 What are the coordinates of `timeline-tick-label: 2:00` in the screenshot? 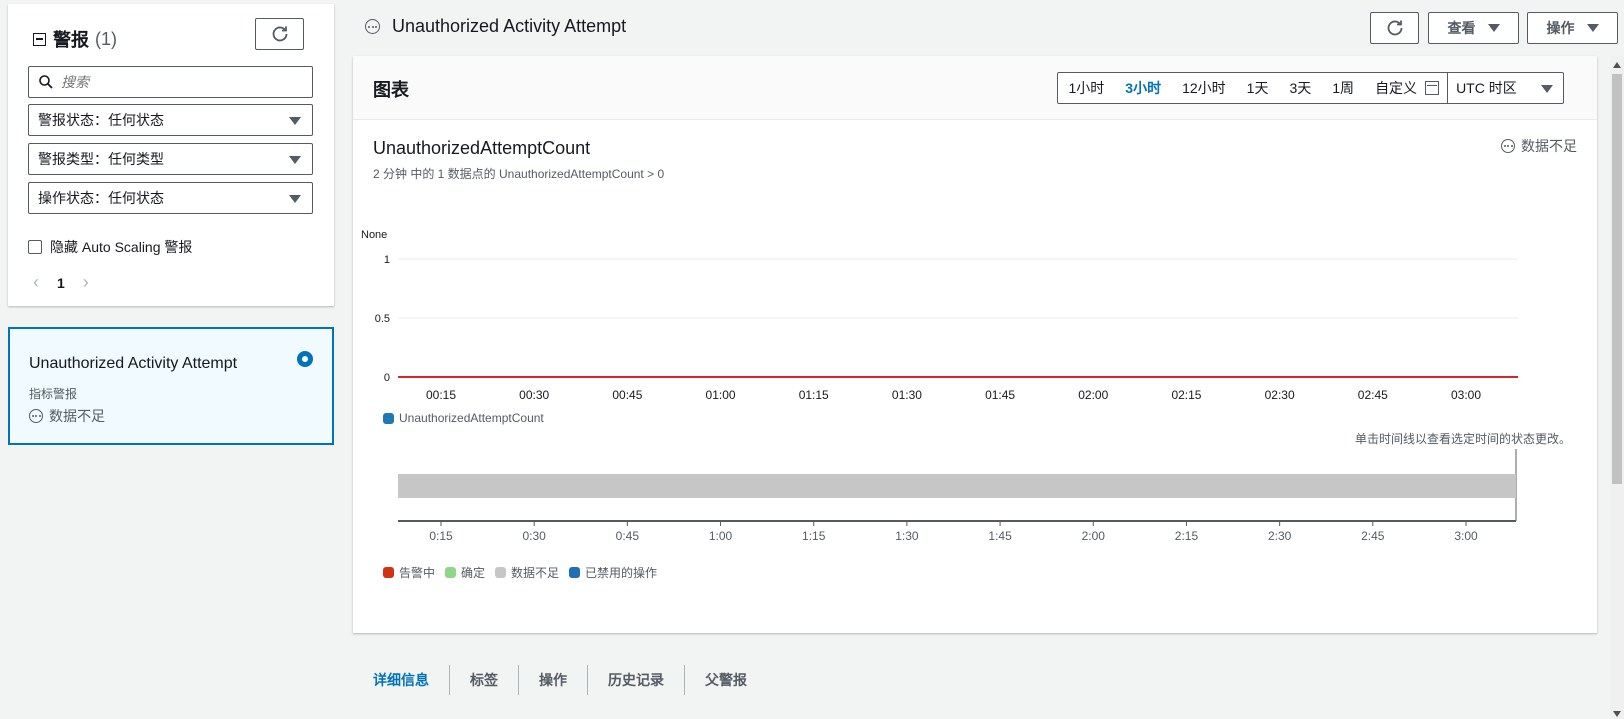 It's located at (1094, 536).